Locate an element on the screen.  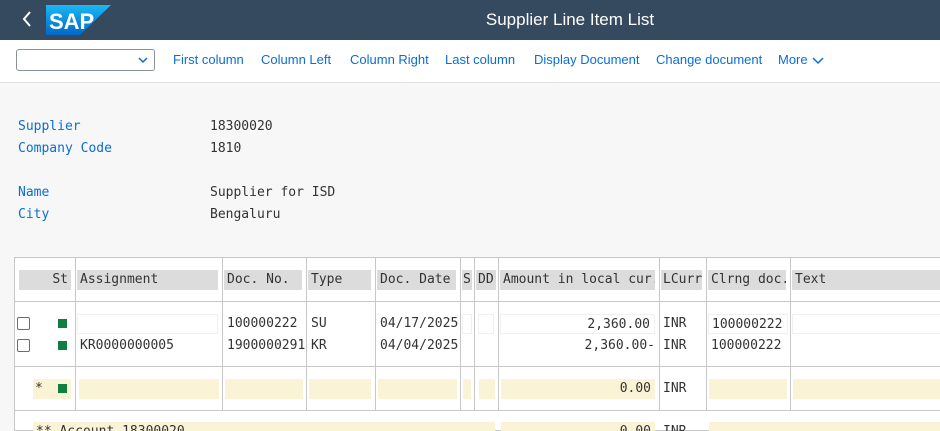
sap-logo: SAP is located at coordinates (78, 20).